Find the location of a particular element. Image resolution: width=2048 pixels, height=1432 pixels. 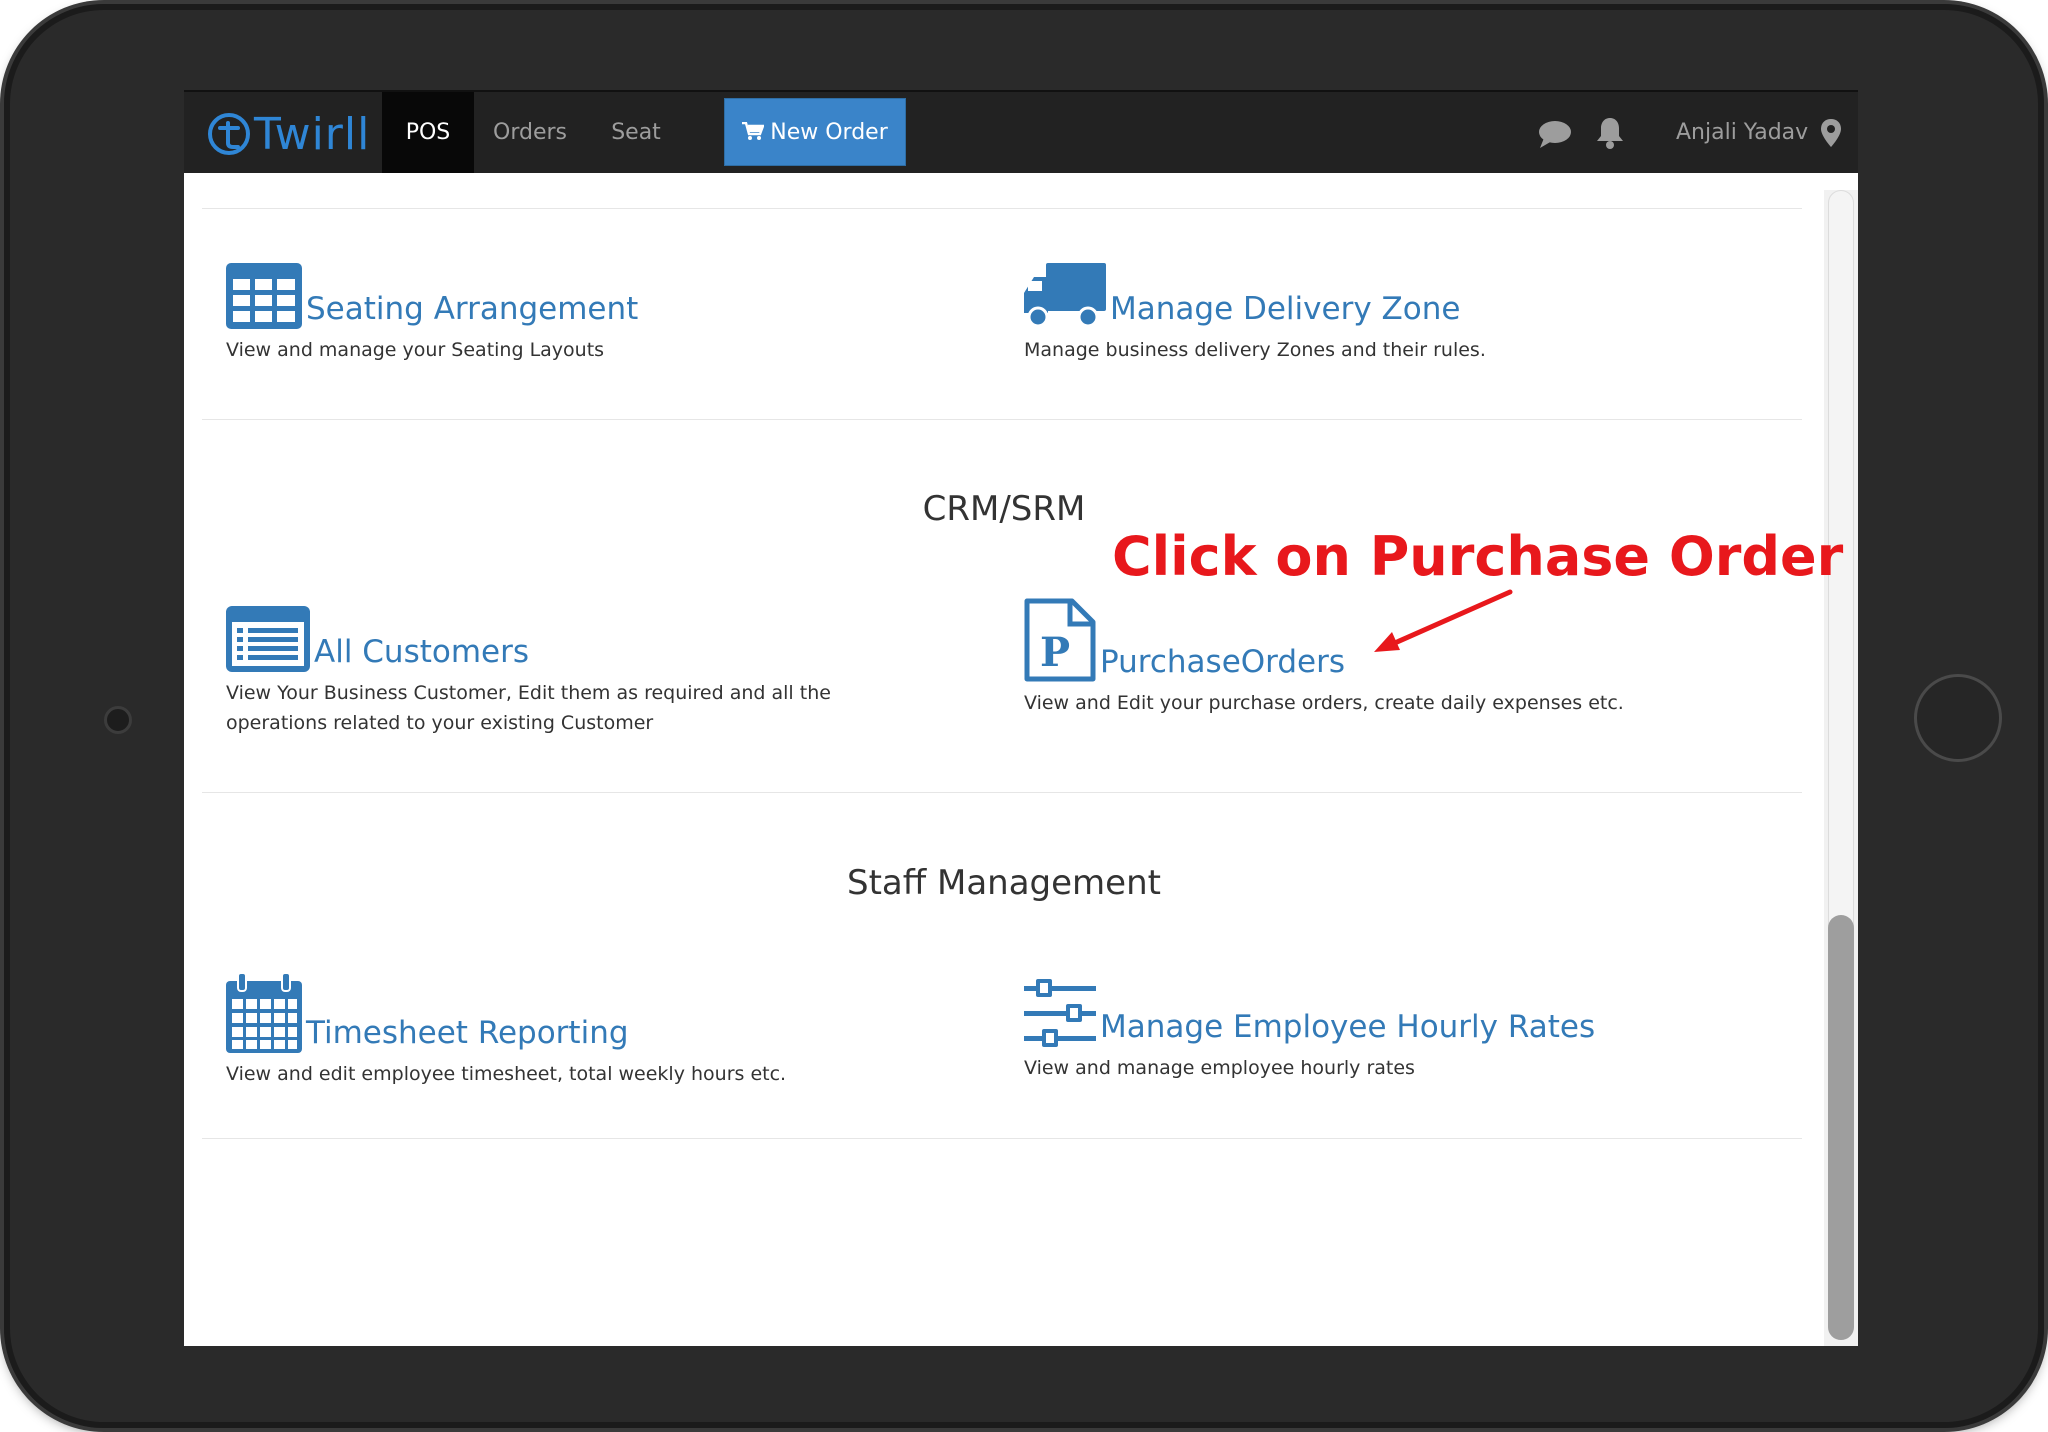

logo-text: Twirll is located at coordinates (312, 134).